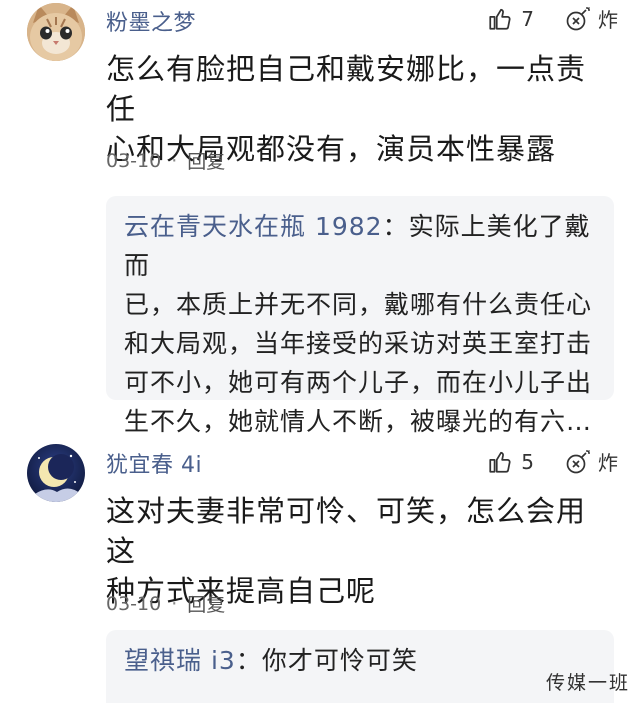 The image size is (640, 703). I want to click on moon-avatar, so click(56, 473).